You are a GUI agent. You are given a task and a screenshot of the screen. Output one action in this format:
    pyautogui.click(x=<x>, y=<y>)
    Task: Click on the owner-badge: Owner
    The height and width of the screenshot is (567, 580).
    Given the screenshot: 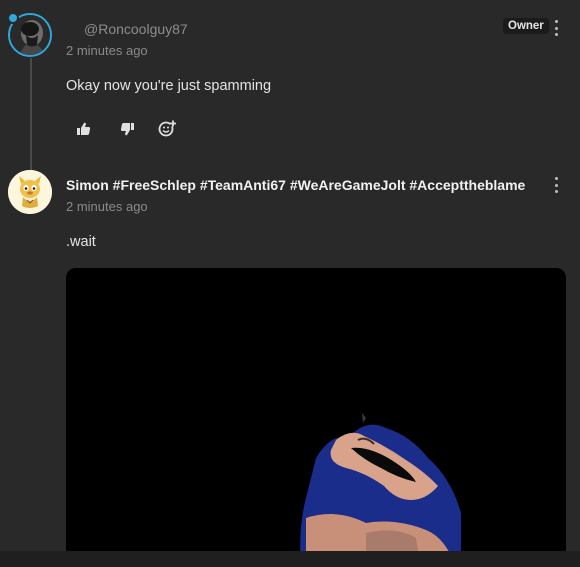 What is the action you would take?
    pyautogui.click(x=526, y=26)
    